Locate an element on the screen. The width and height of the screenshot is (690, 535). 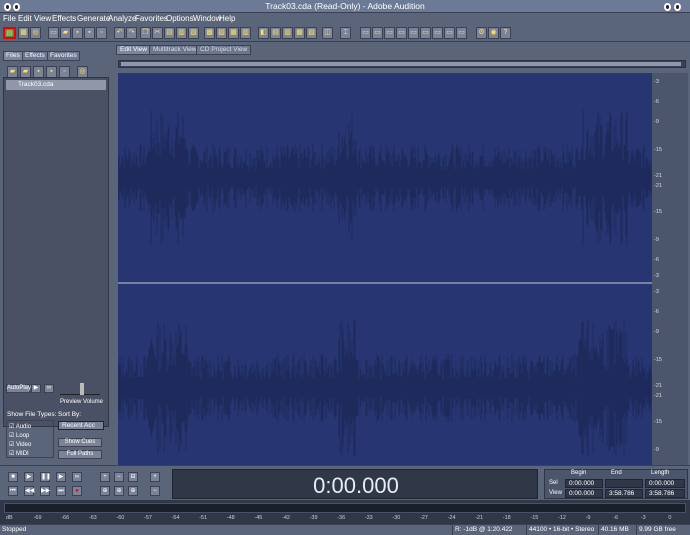
autoplay-button: AutoPlay is located at coordinates (18, 388).